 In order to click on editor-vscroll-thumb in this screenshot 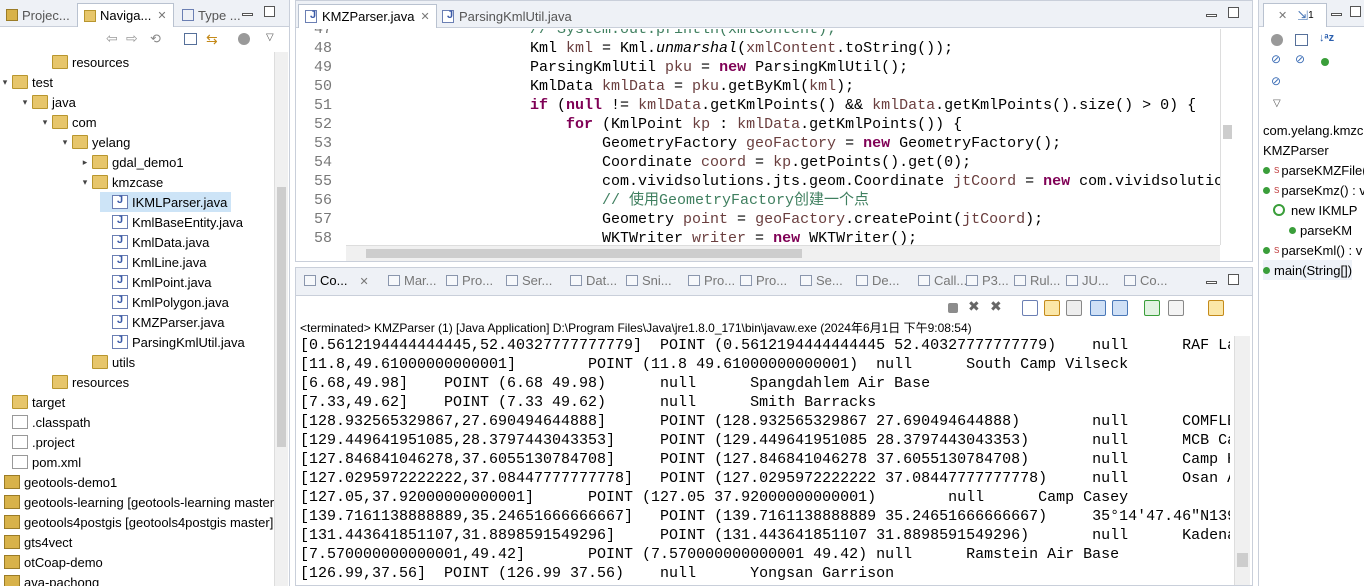, I will do `click(1227, 132)`.